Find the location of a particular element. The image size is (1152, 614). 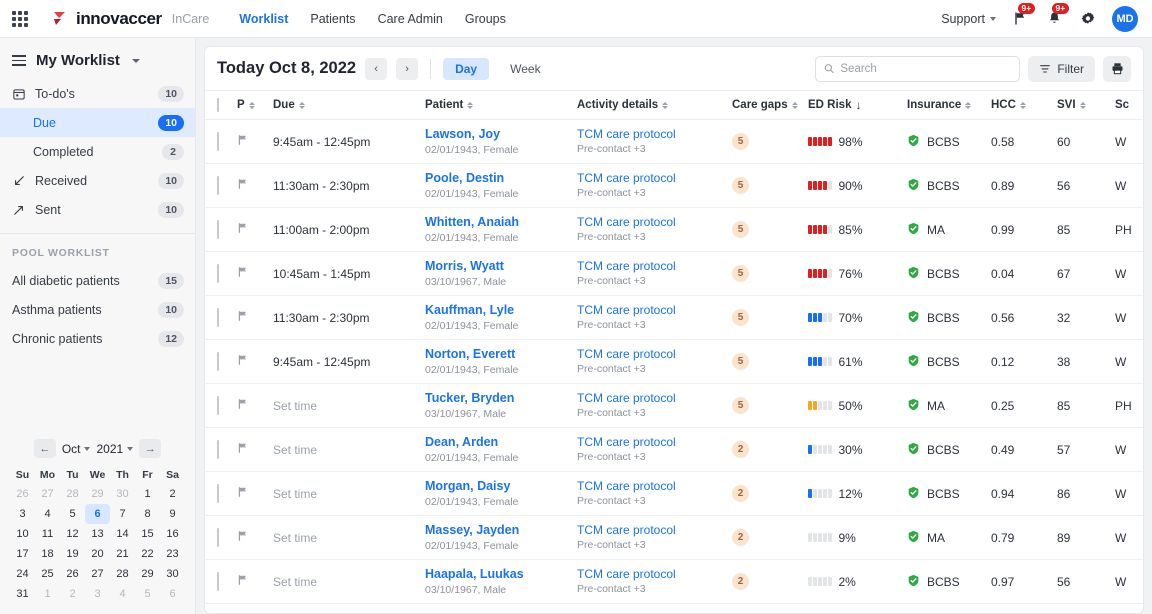

calendar-day-cell: 28 is located at coordinates (122, 574).